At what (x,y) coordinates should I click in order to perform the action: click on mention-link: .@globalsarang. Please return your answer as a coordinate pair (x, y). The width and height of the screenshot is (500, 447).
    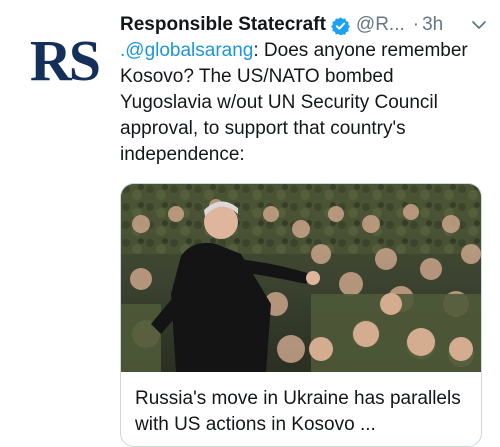
    Looking at the image, I should click on (186, 50).